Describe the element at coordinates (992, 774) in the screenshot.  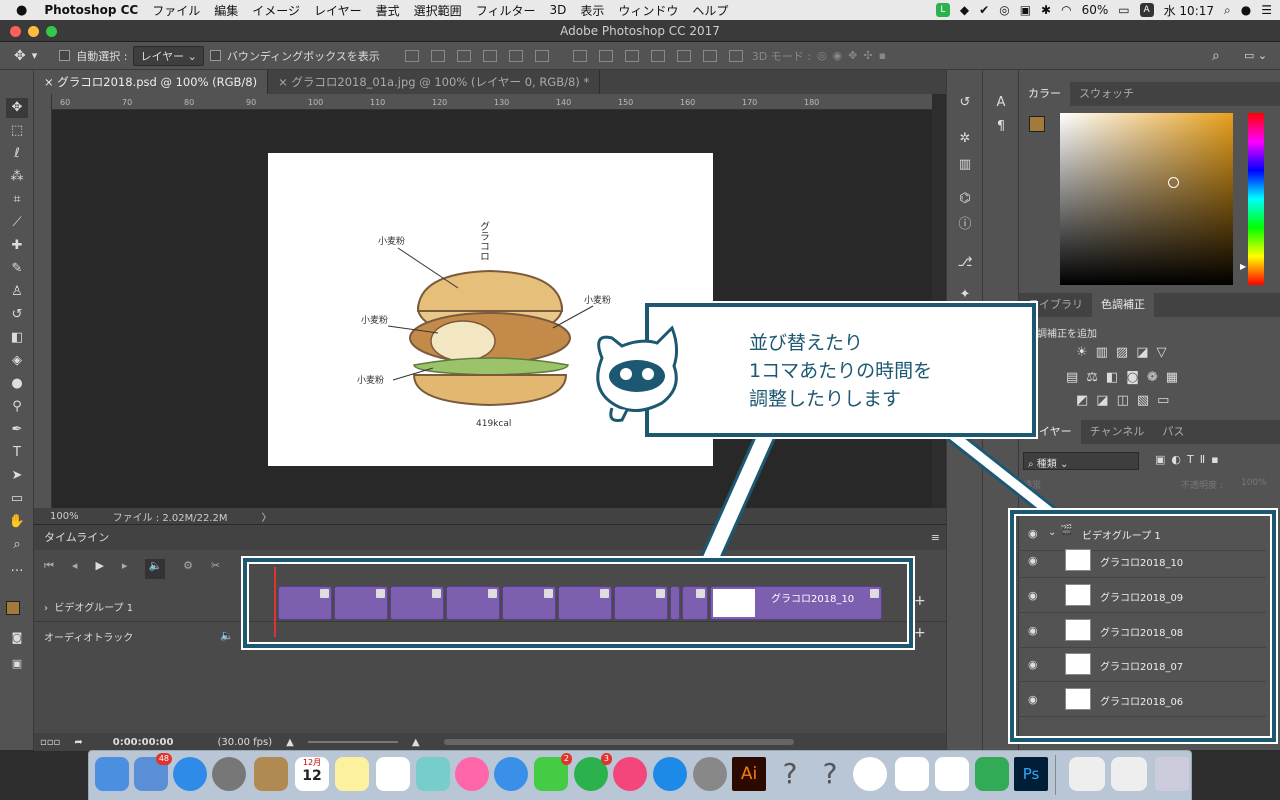
I see `pen-app-icon` at that location.